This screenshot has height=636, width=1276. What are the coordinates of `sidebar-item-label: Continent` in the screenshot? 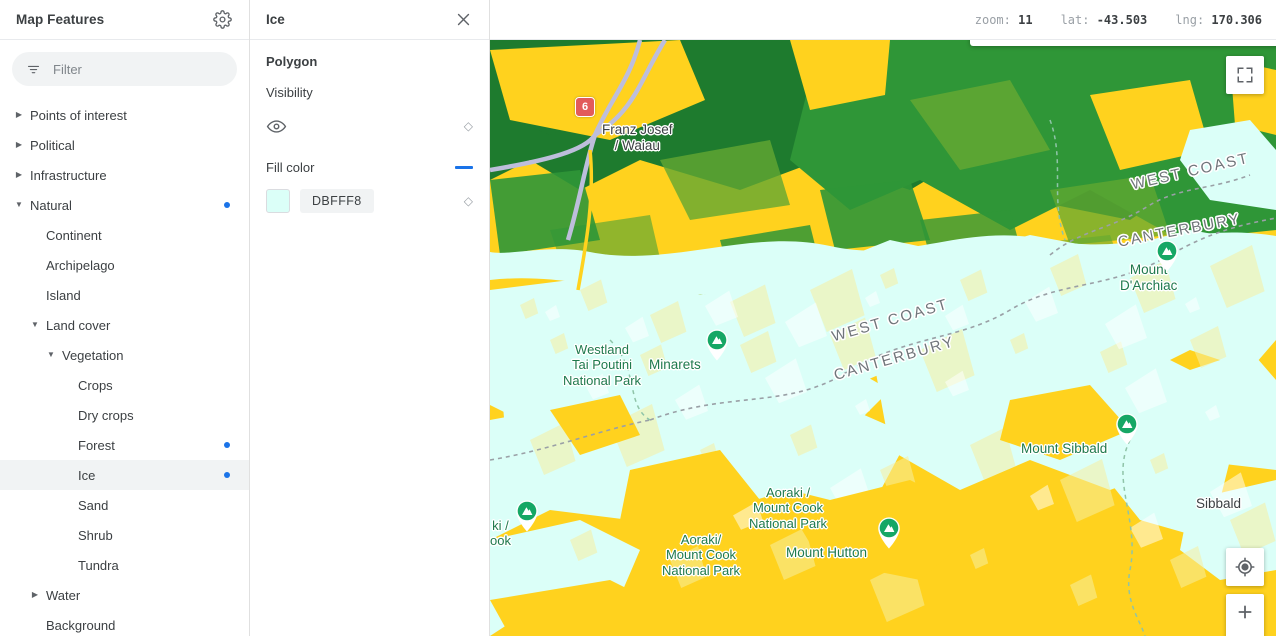 It's located at (74, 235).